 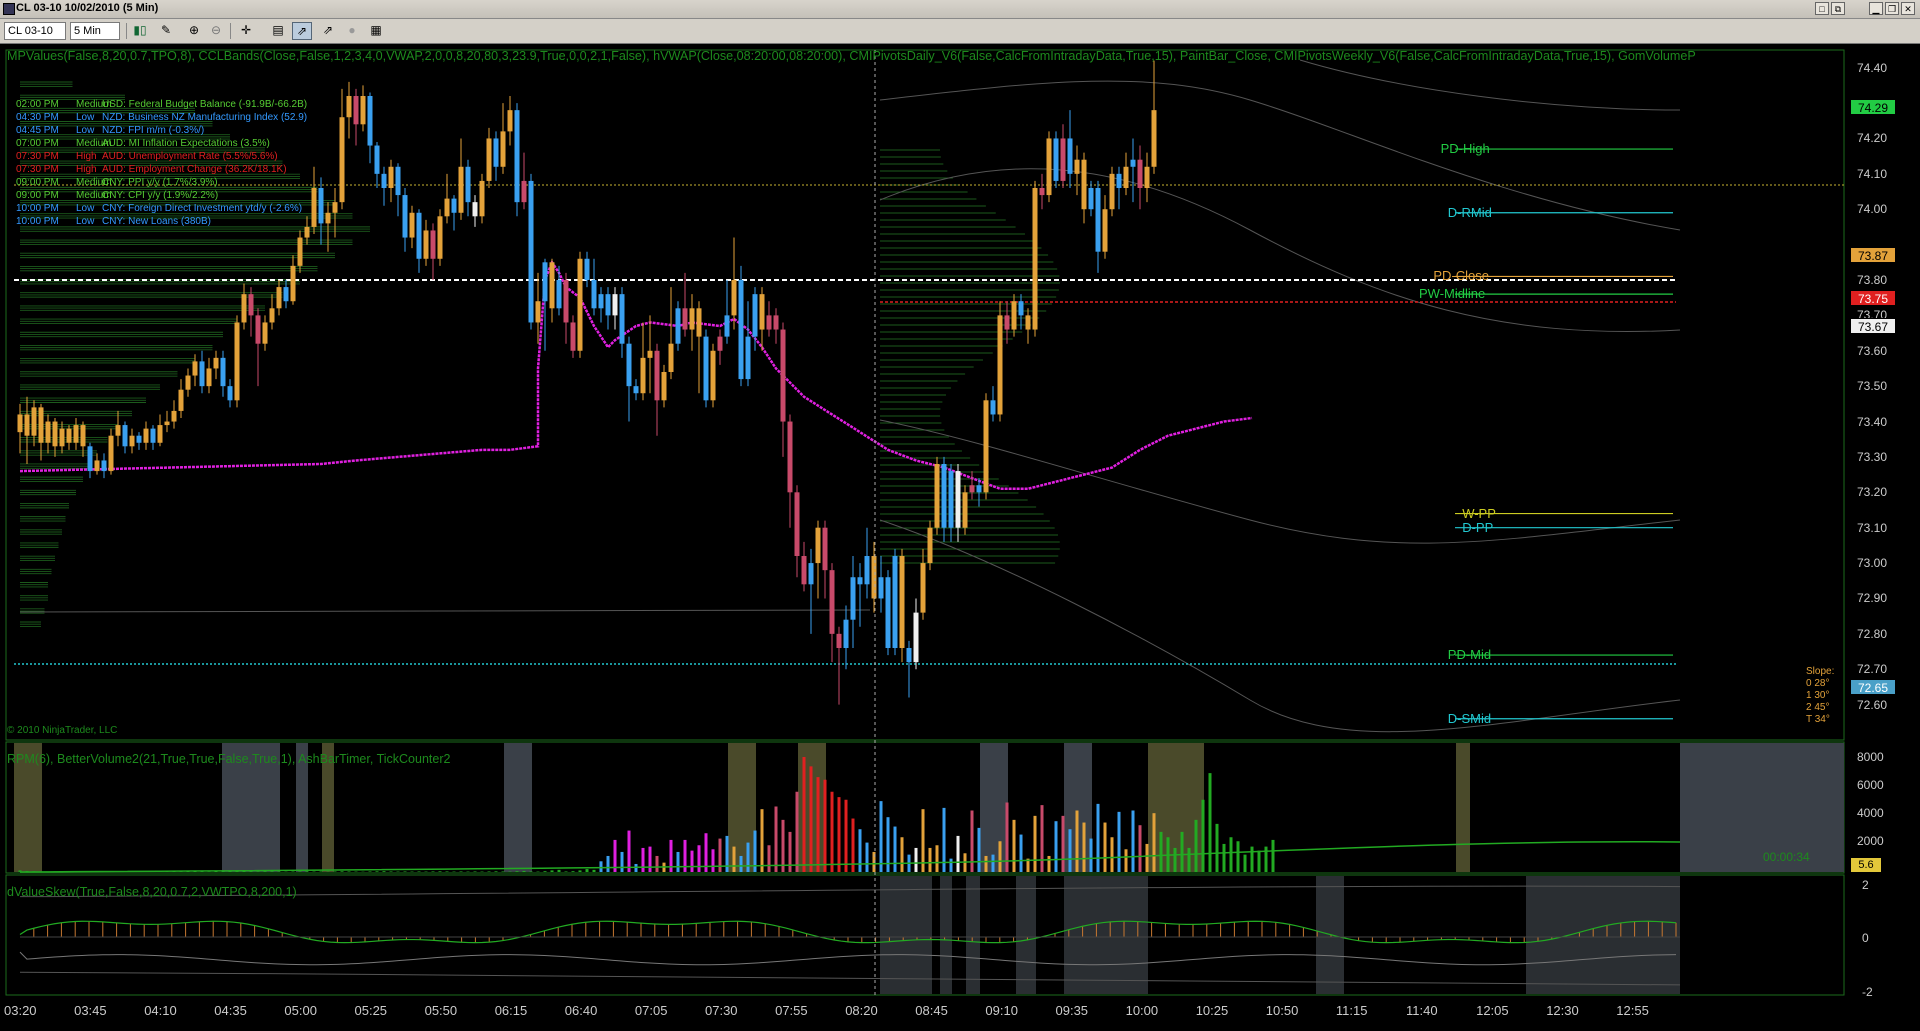 What do you see at coordinates (194, 169) in the screenshot?
I see `news-text: AUD: Employment Change (36.2K/18.1K)` at bounding box center [194, 169].